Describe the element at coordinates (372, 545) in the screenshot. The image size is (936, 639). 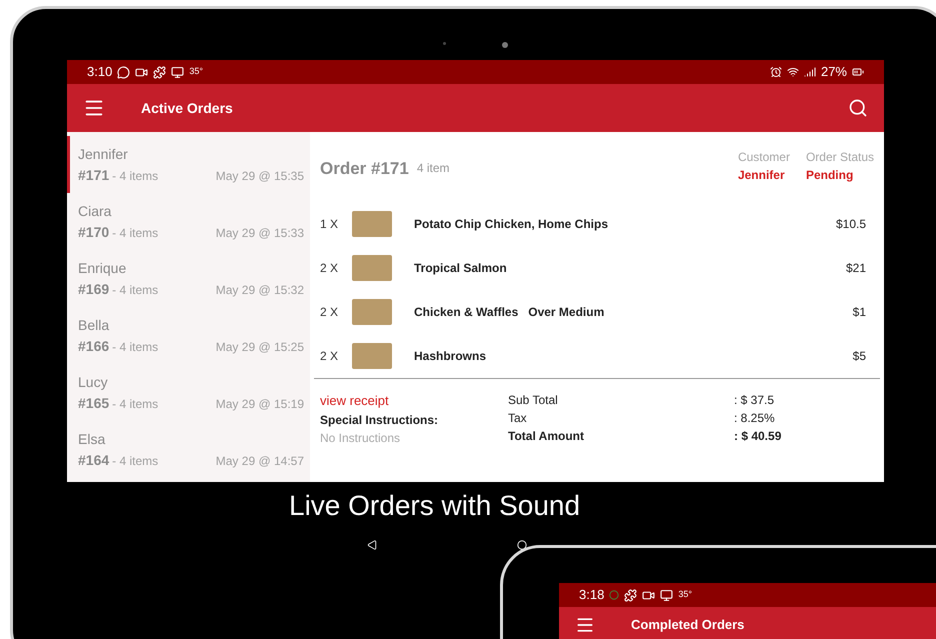
I see `back-icon` at that location.